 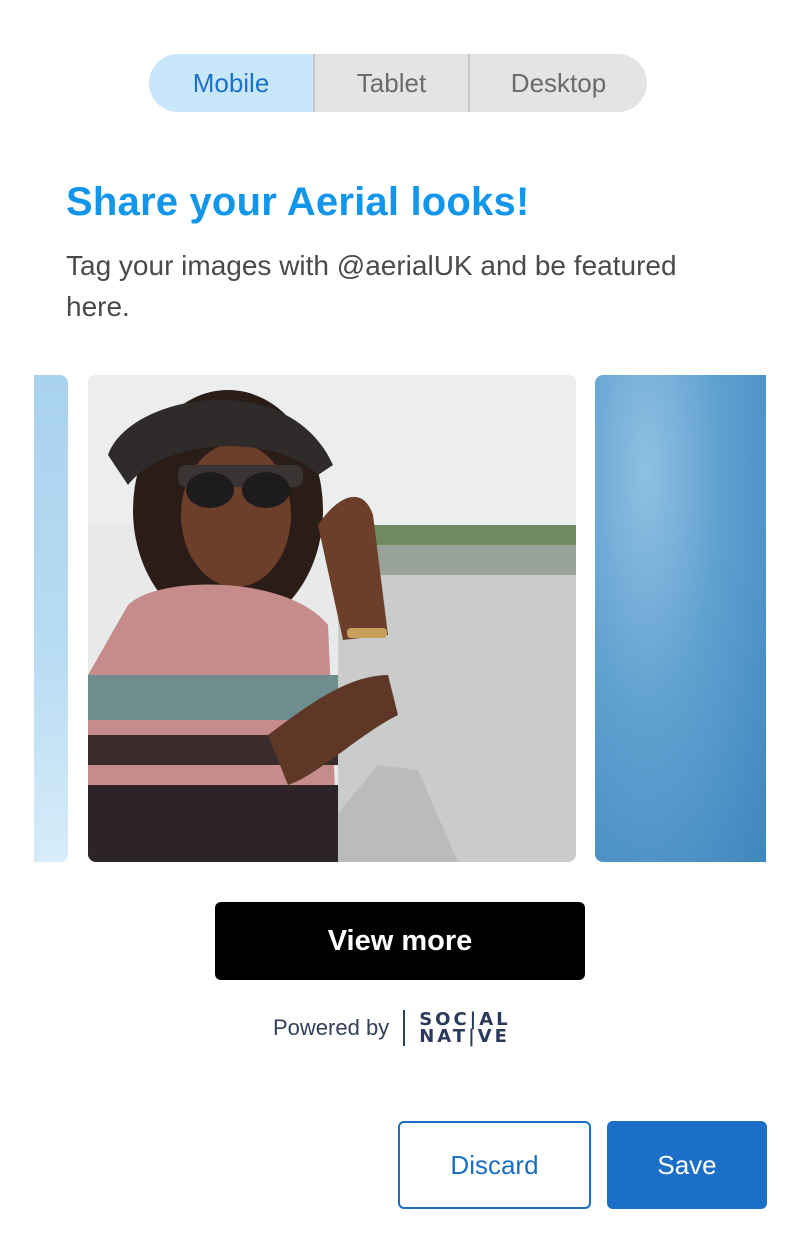 I want to click on social-native-logo: SOC|AL NAT|VE, so click(x=464, y=1029).